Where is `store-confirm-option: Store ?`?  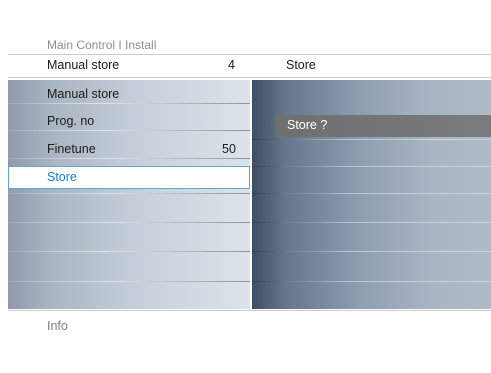
store-confirm-option: Store ? is located at coordinates (383, 126).